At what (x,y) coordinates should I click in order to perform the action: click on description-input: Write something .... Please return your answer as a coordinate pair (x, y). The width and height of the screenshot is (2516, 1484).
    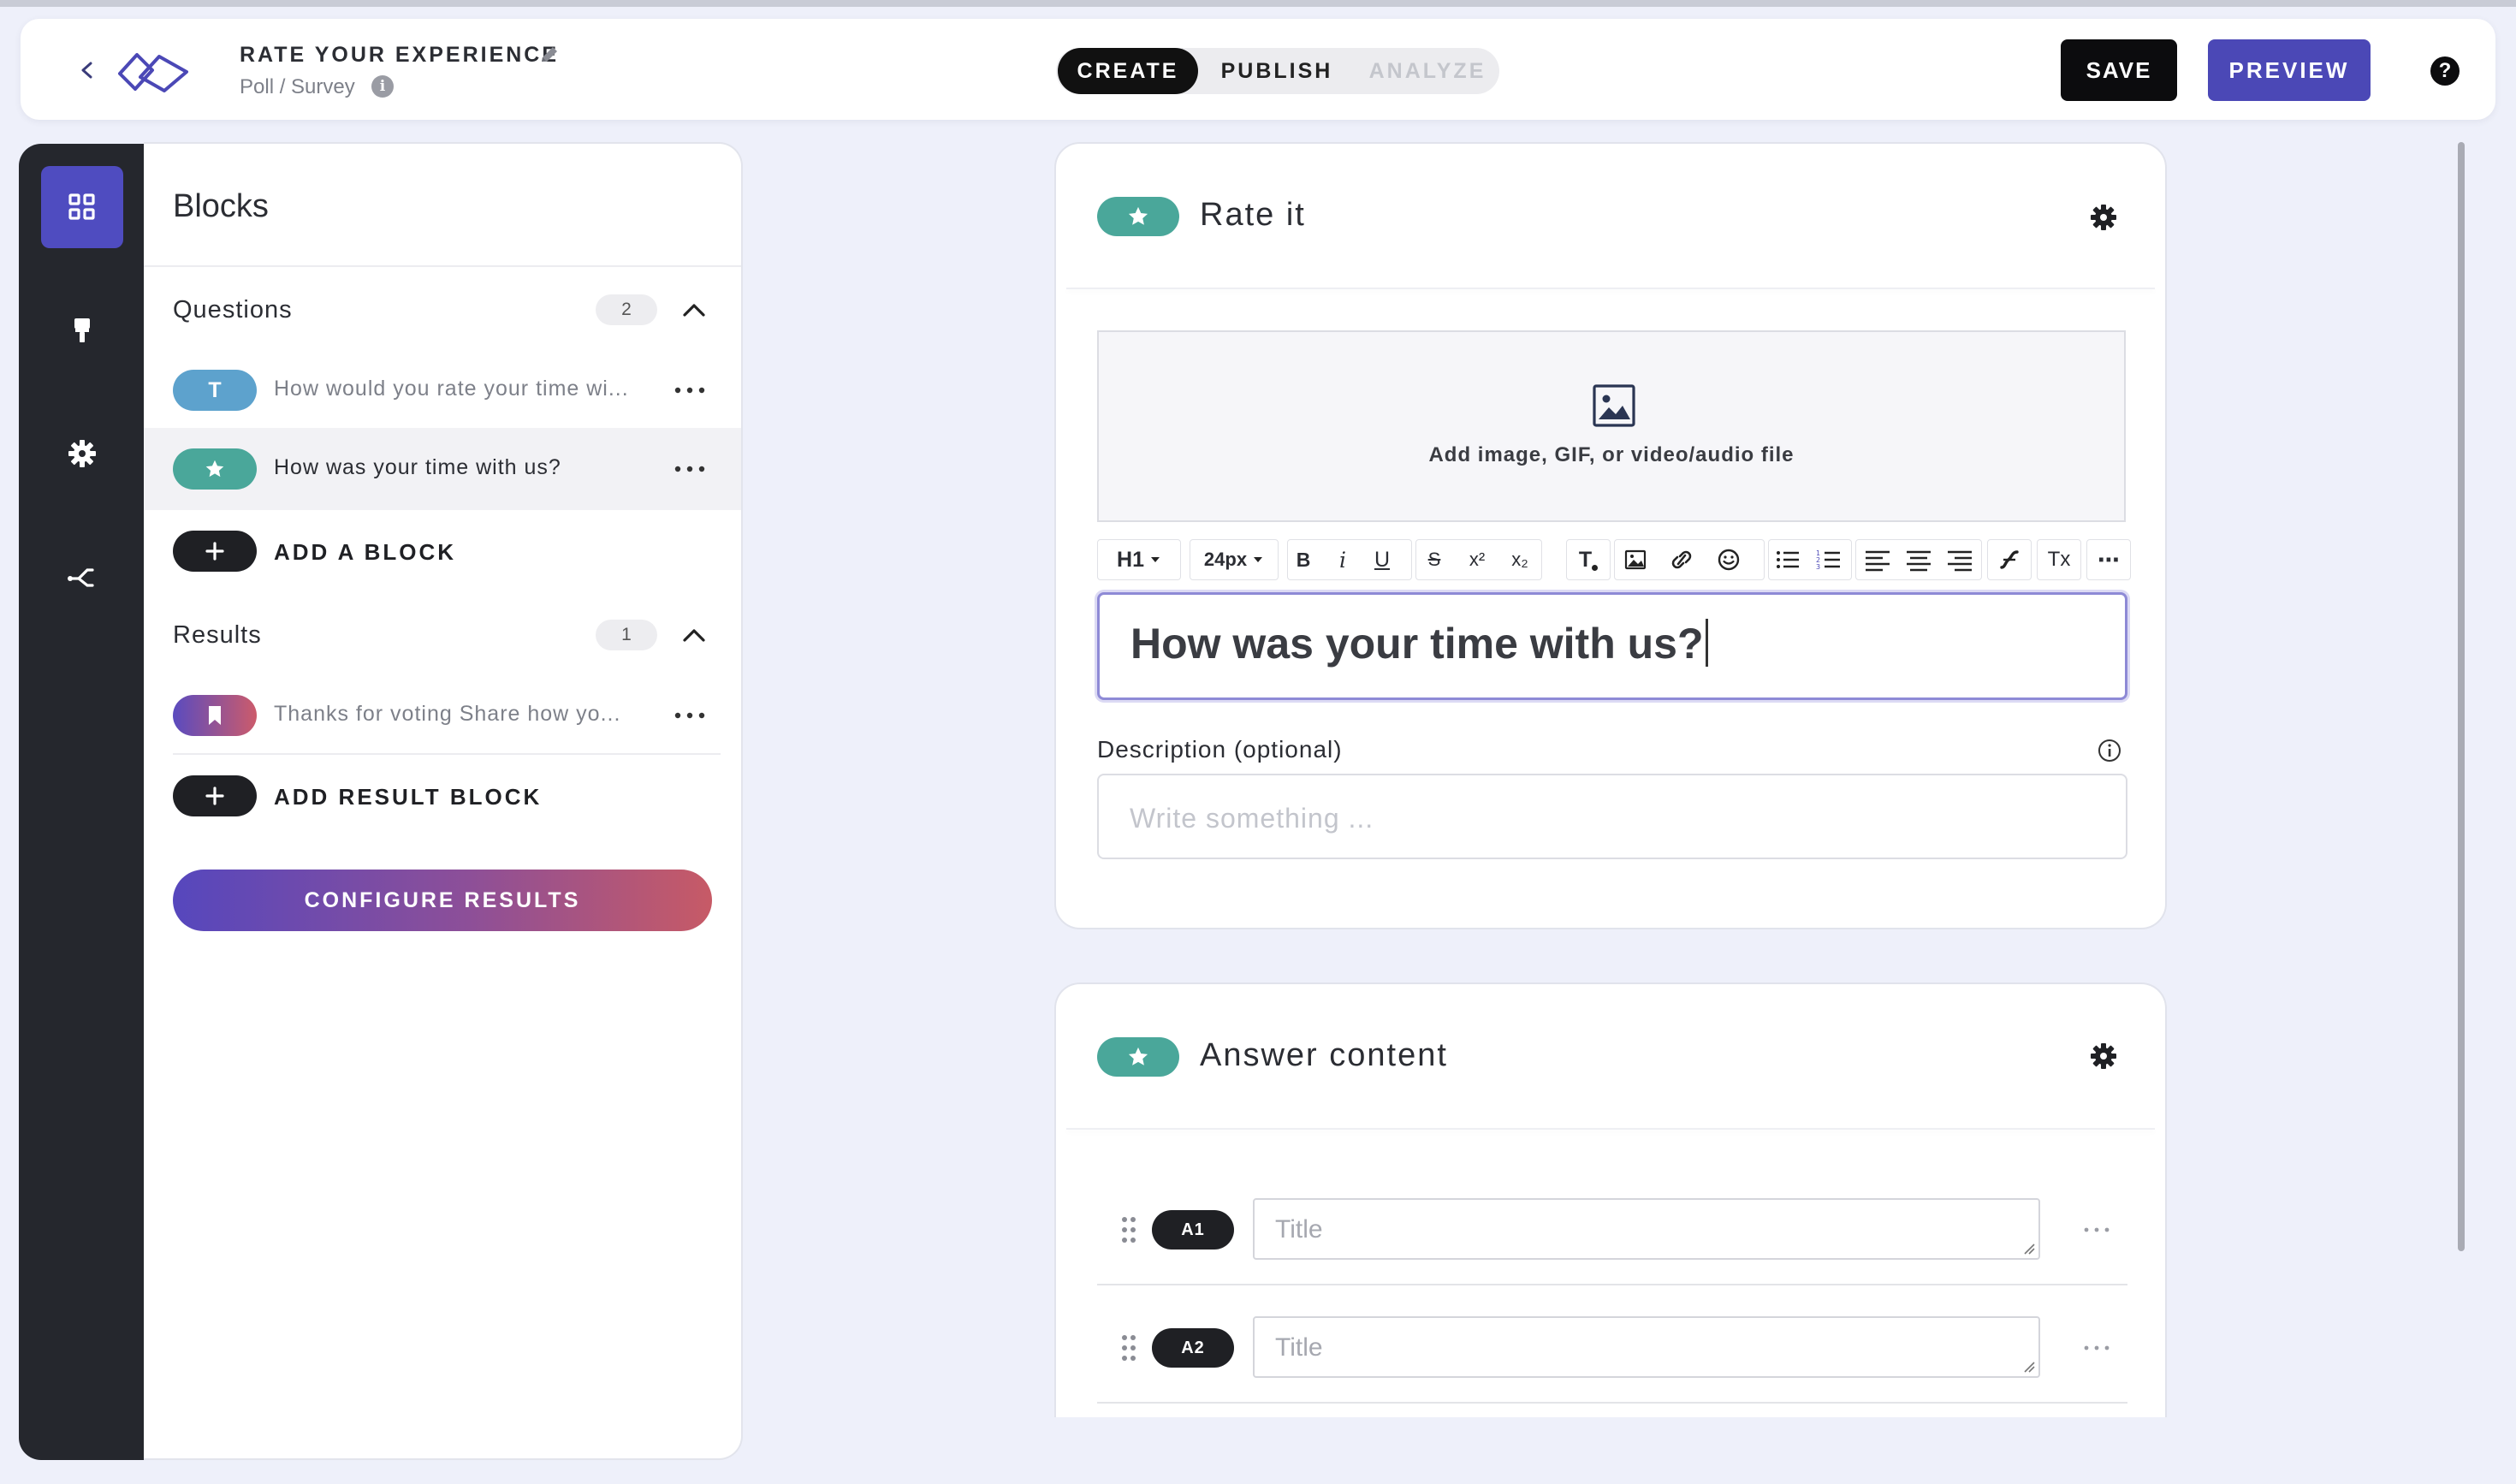
    Looking at the image, I should click on (1612, 817).